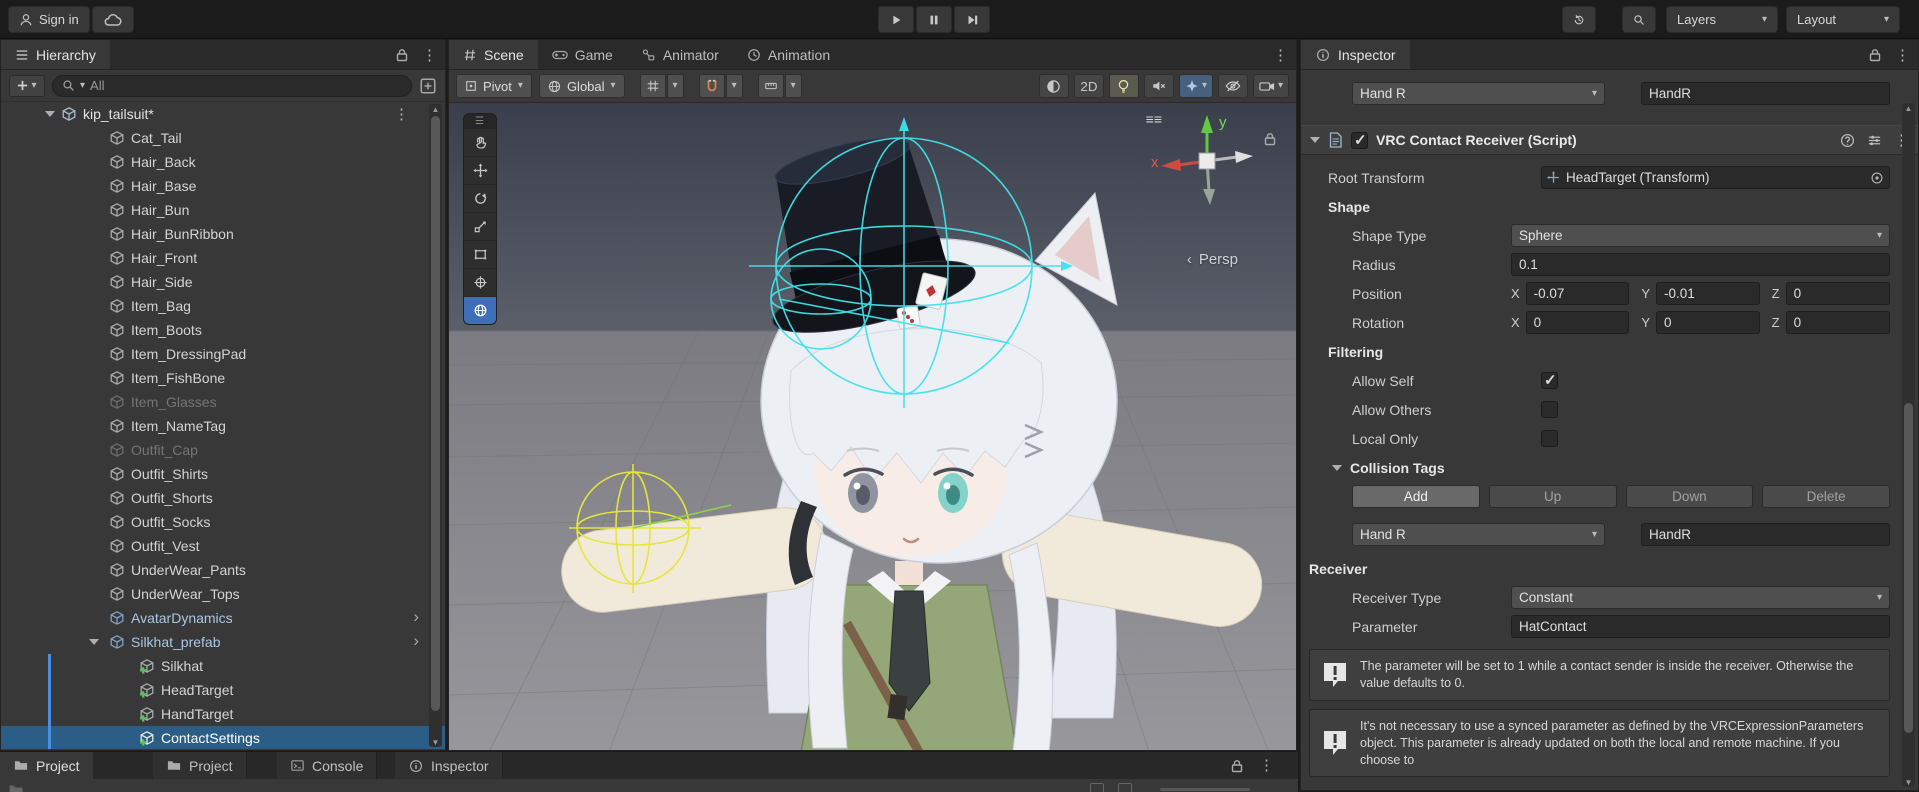 The height and width of the screenshot is (792, 1919). Describe the element at coordinates (223, 474) in the screenshot. I see `hierarchy-item: Outfit_Shirts` at that location.